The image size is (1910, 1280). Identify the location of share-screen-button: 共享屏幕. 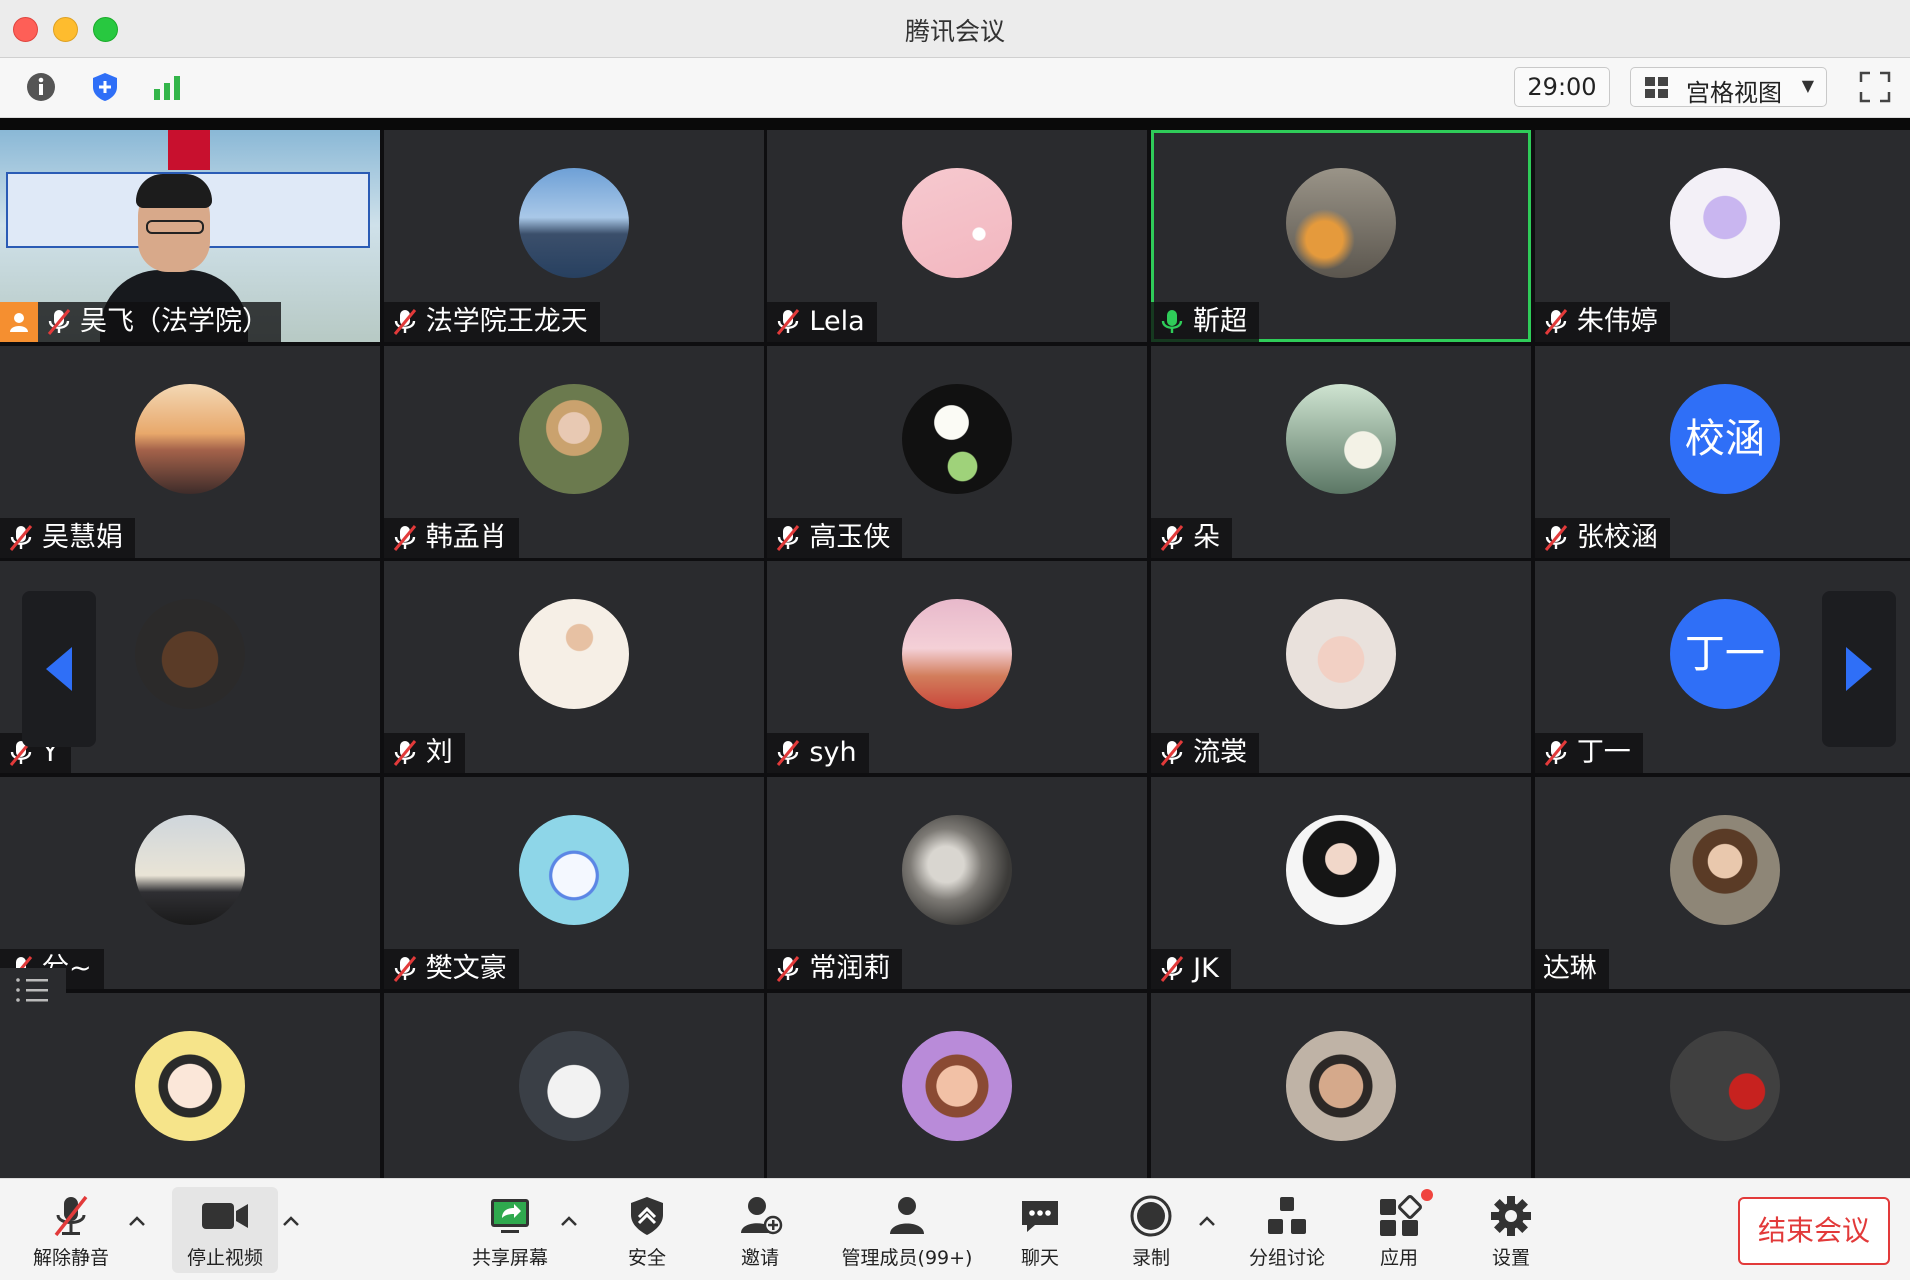
(510, 1230).